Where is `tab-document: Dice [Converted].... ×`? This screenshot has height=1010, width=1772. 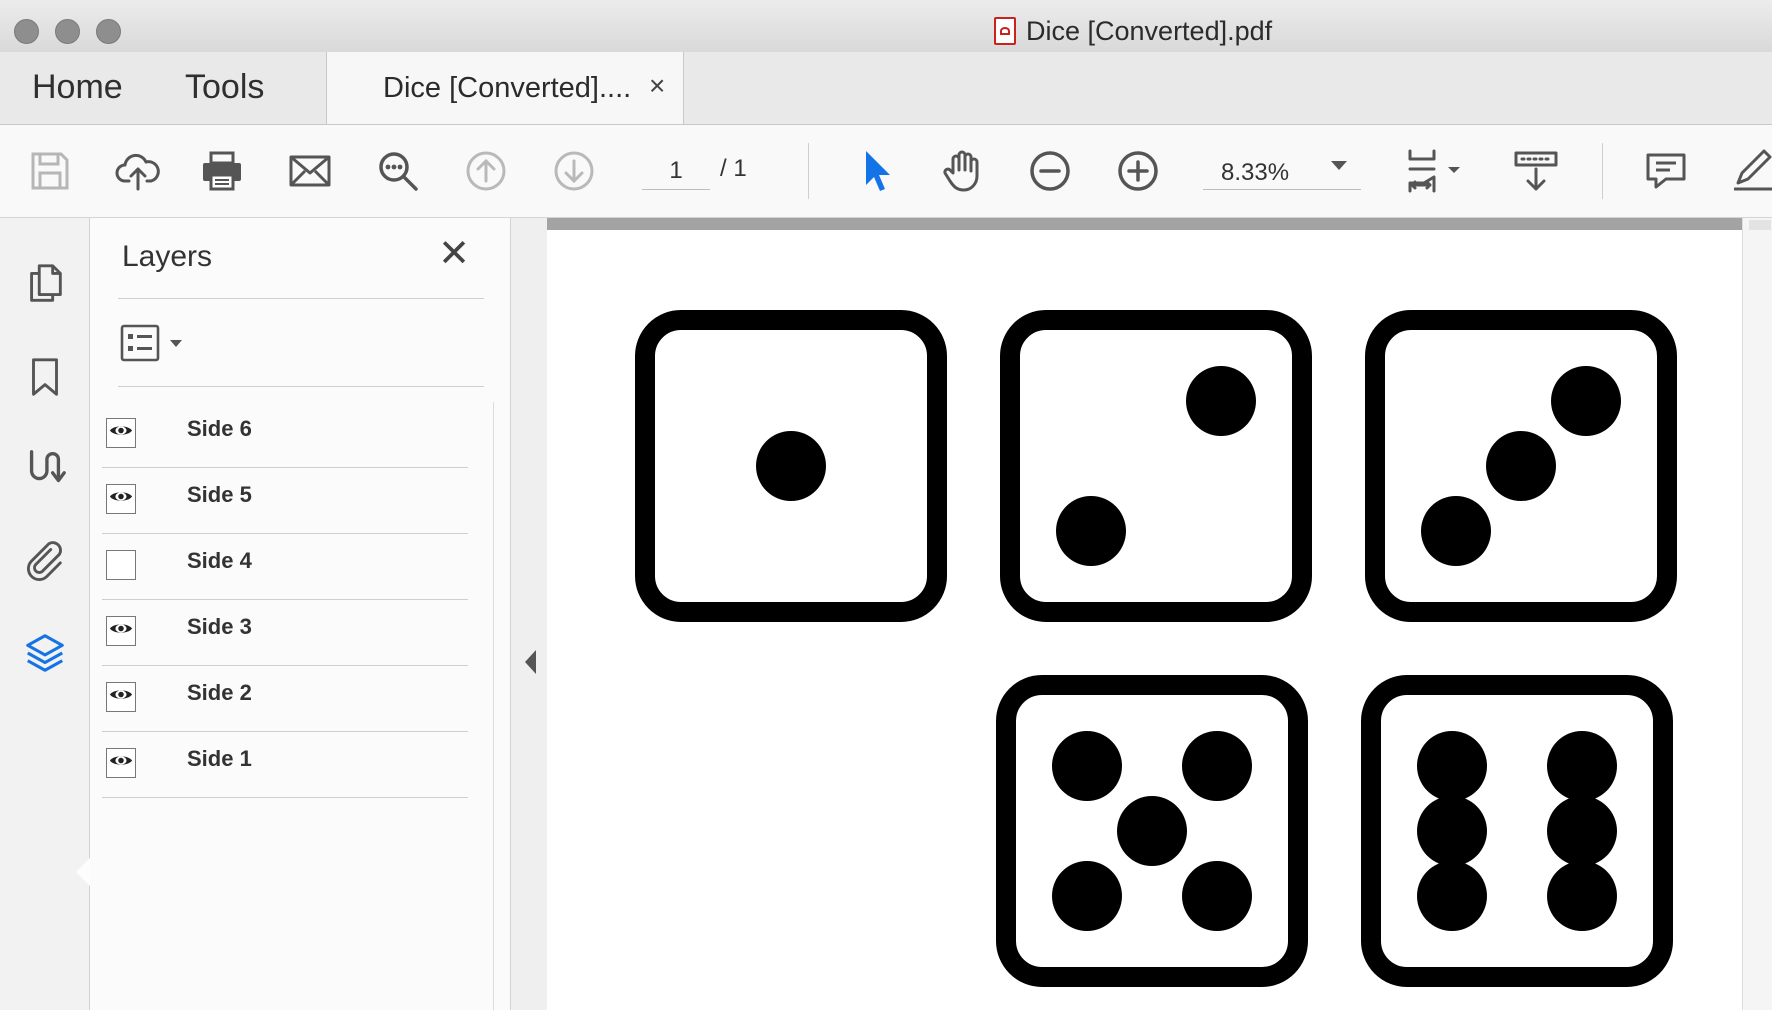 tab-document: Dice [Converted].... × is located at coordinates (505, 88).